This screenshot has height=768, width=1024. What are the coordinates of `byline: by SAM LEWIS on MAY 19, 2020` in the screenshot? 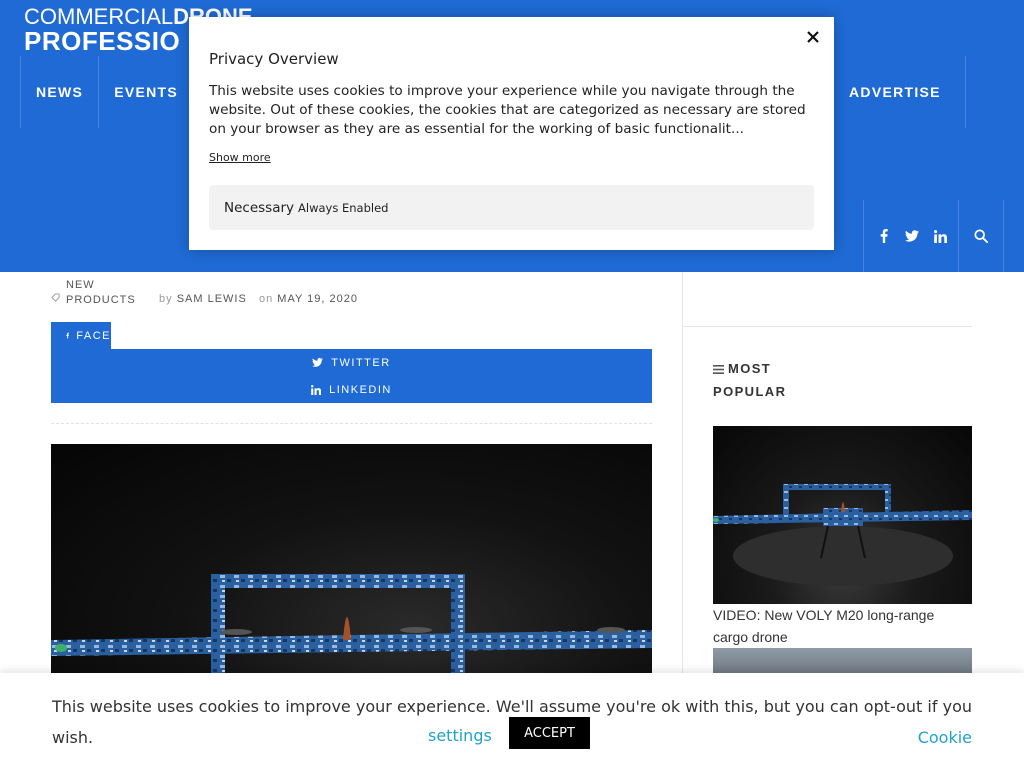 It's located at (258, 299).